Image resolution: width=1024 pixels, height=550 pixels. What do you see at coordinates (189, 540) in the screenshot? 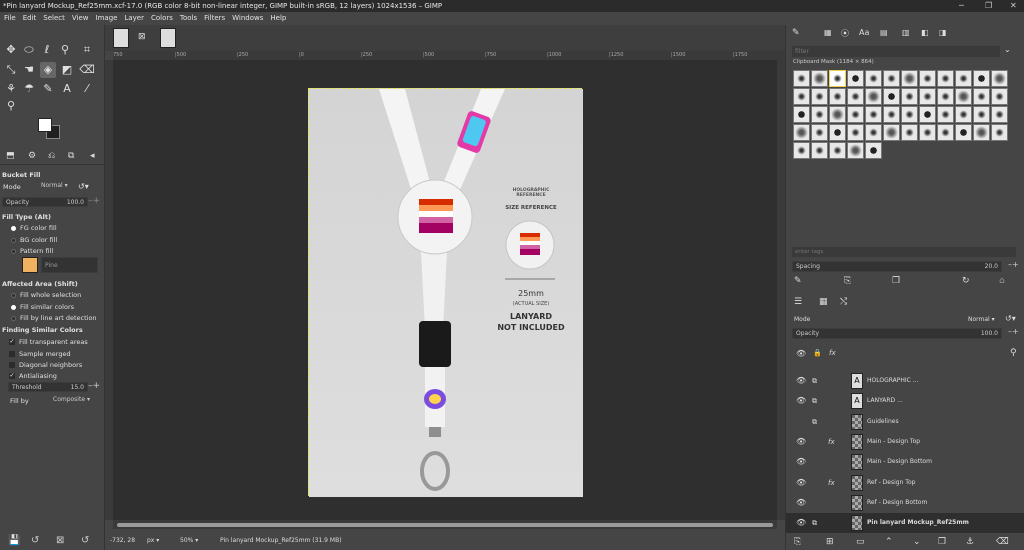
I see `zoom-select: 50% ▾` at bounding box center [189, 540].